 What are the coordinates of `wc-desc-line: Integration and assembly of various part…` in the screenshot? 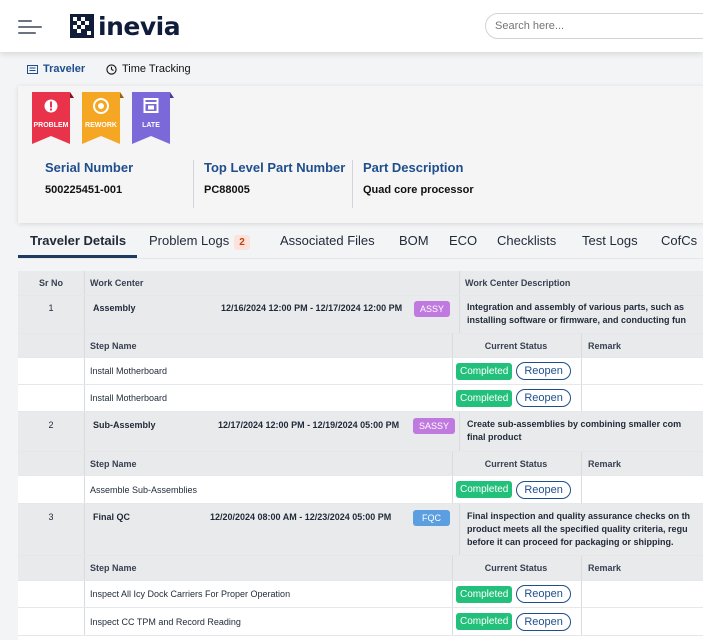 It's located at (576, 307).